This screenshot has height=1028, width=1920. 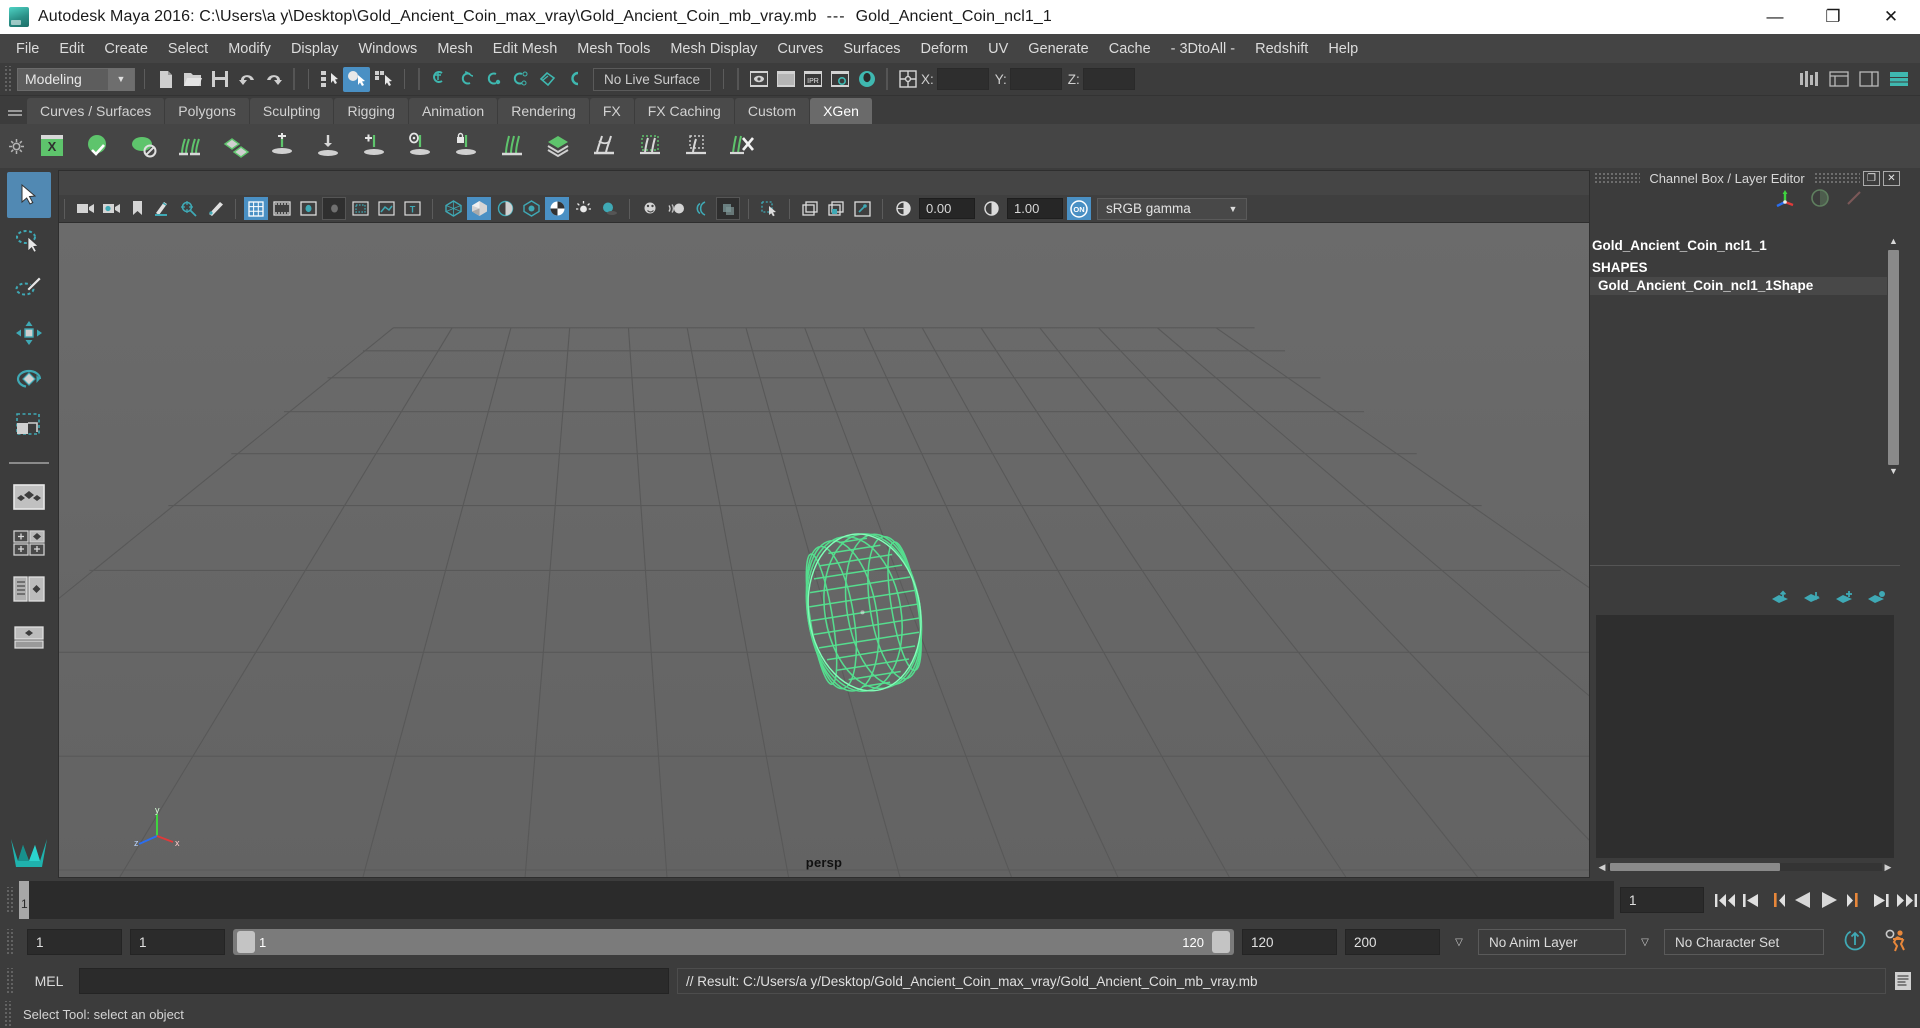 I want to click on shelf-tab-custom: Custom, so click(x=772, y=111).